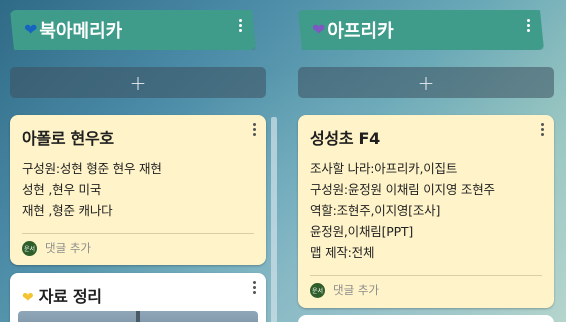  Describe the element at coordinates (67, 210) in the screenshot. I see `post-line: 재현 ,형준 캐나다` at that location.